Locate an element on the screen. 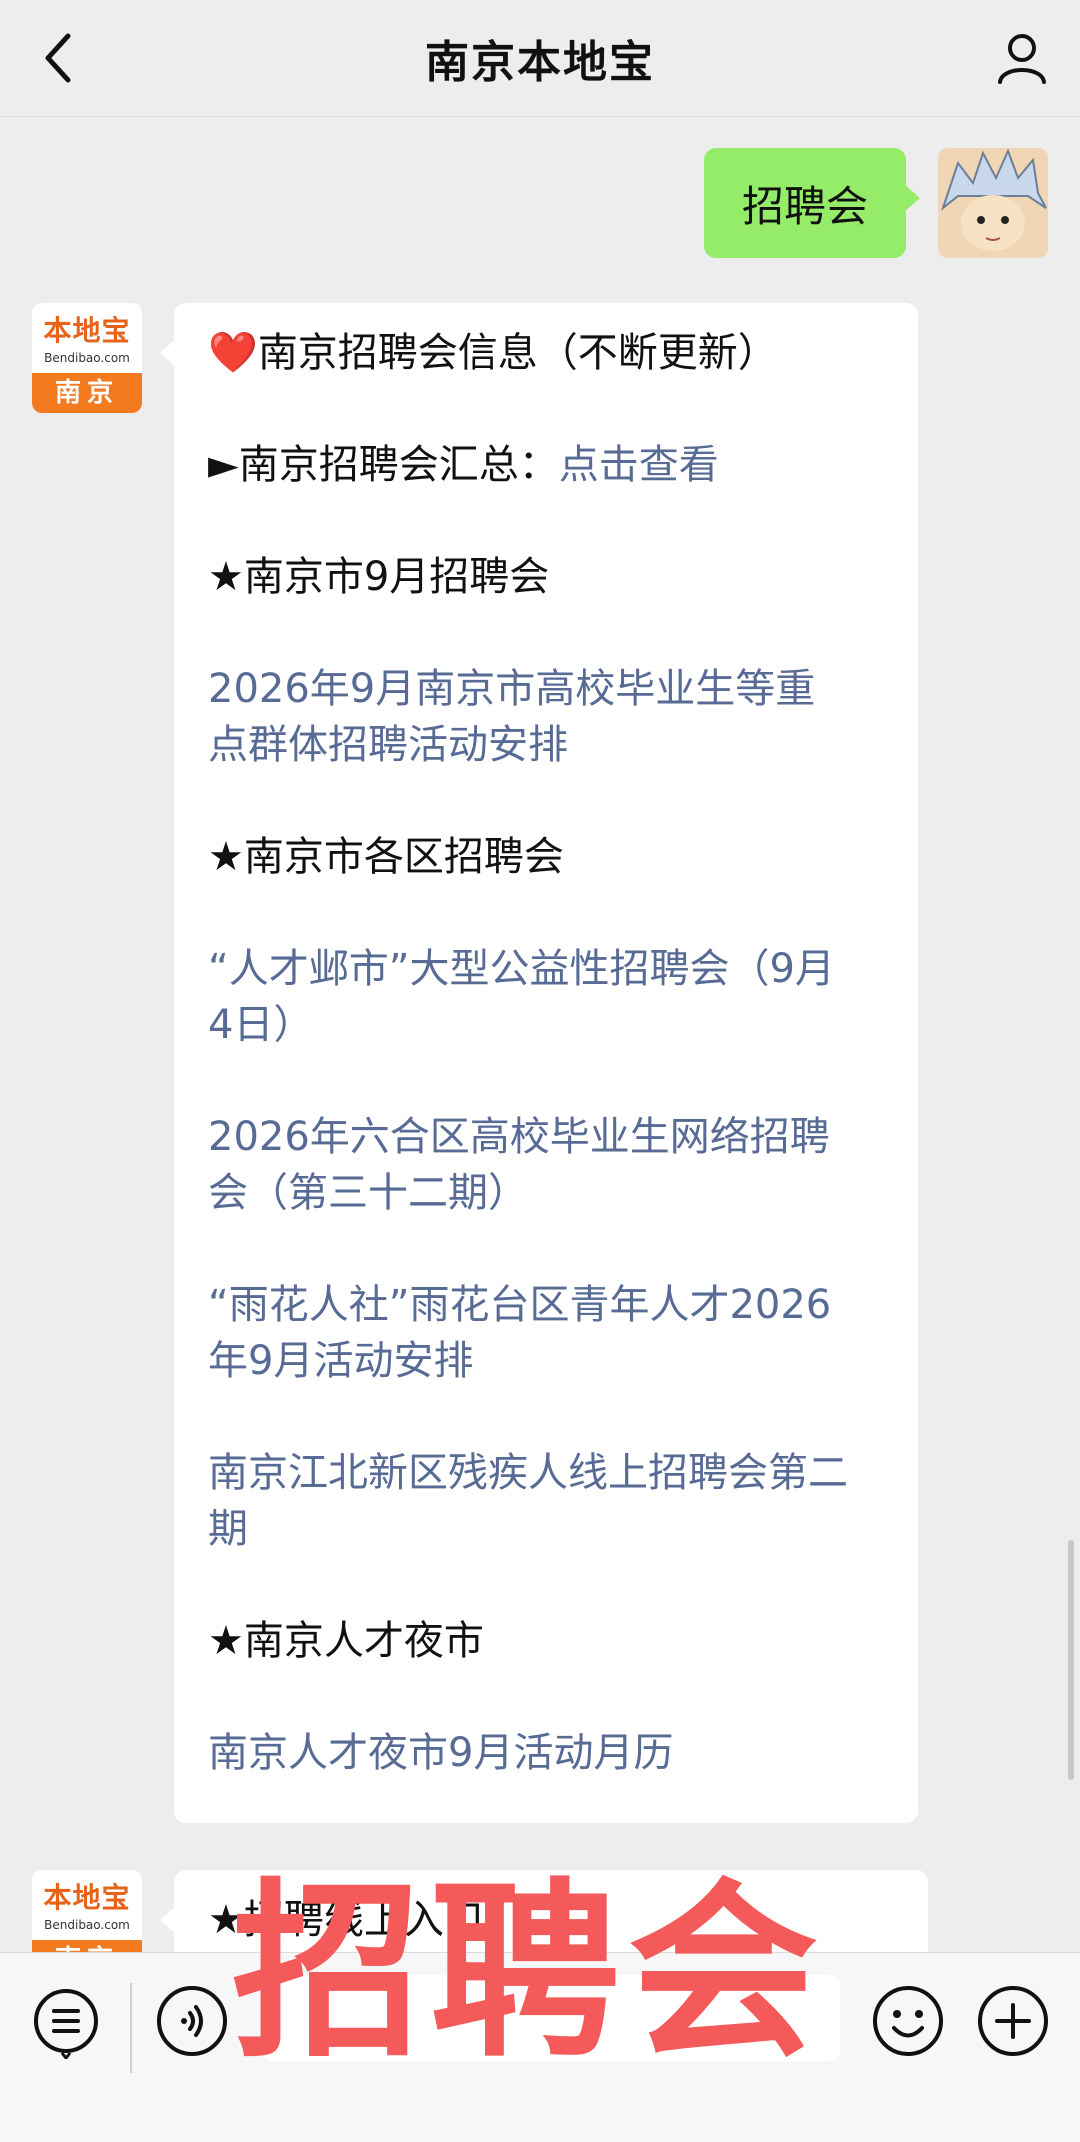 This screenshot has height=2142, width=1080. link-talent-fair: “人才邺市”大型公益性招聘会（9月4日） is located at coordinates (528, 997).